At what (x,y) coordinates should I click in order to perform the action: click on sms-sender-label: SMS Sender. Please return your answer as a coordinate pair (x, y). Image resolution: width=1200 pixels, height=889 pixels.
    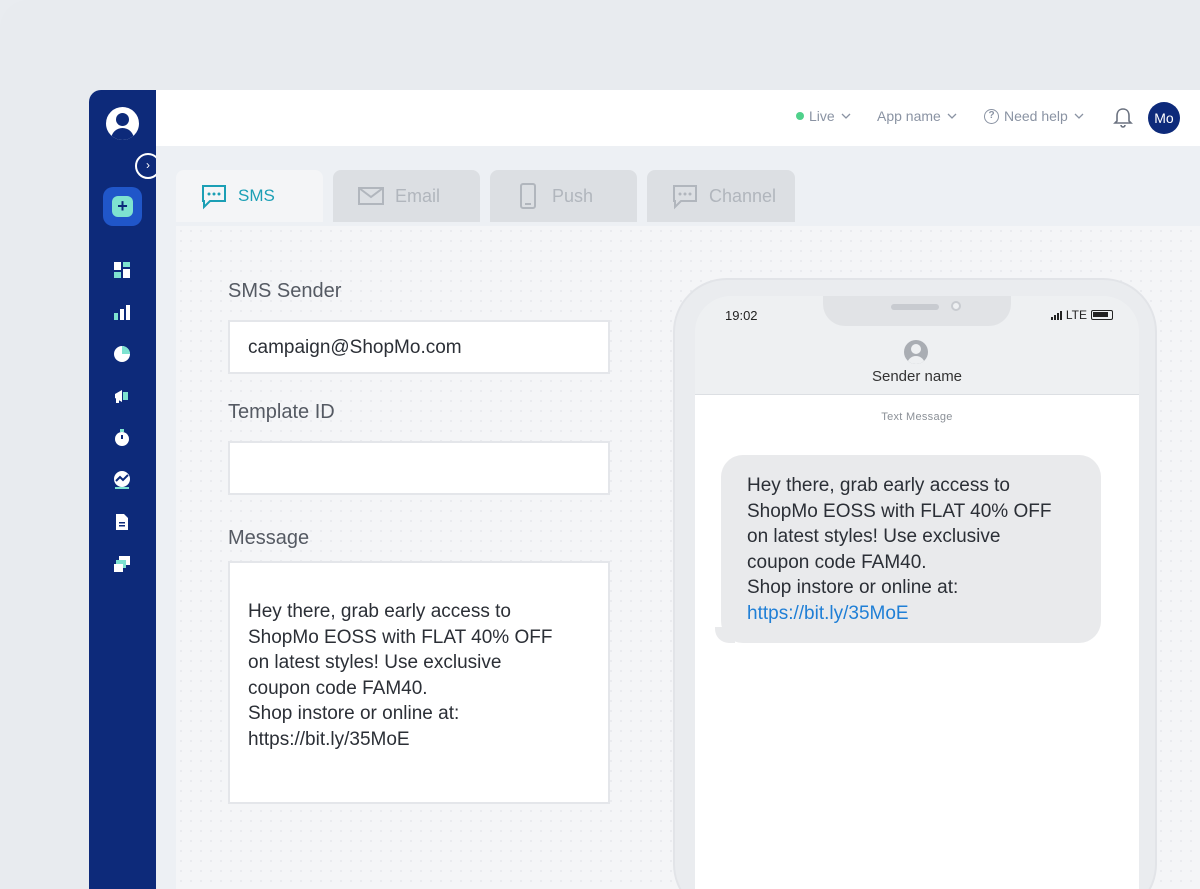
    Looking at the image, I should click on (285, 291).